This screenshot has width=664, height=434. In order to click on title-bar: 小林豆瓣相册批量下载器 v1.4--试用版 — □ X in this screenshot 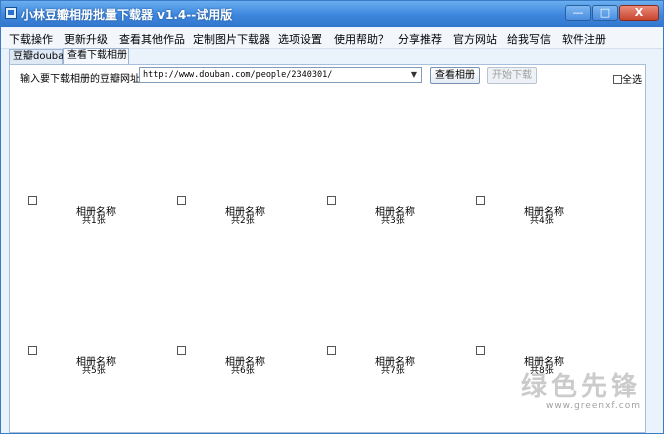, I will do `click(332, 14)`.